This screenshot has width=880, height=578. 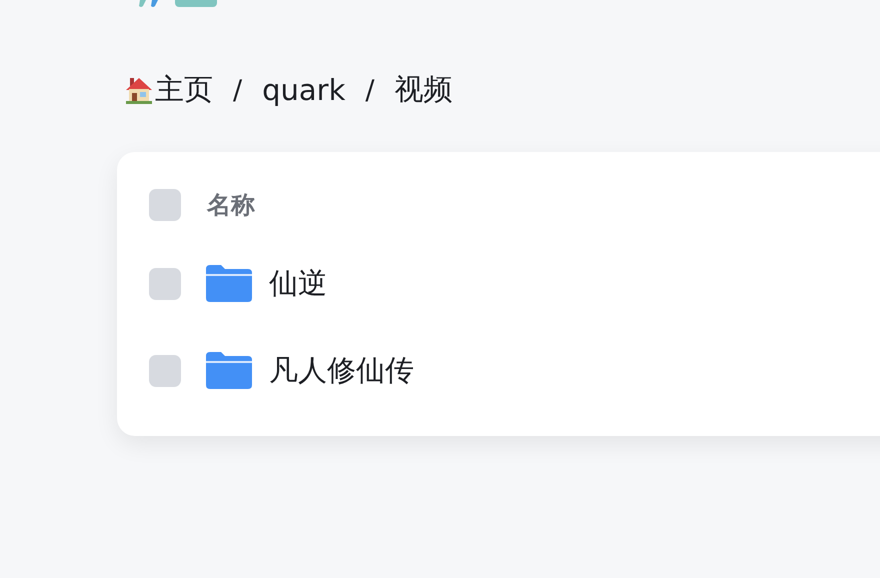 I want to click on breadcrumb-link: 主页, so click(x=184, y=90).